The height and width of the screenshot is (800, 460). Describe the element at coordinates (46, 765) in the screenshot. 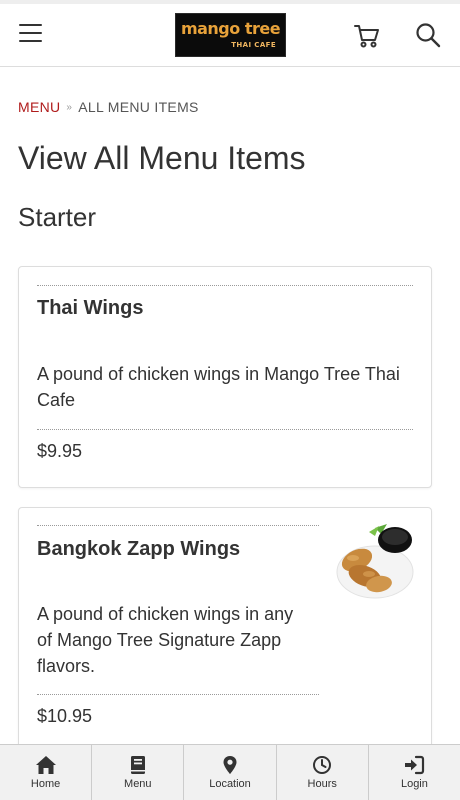

I see `home-icon` at that location.